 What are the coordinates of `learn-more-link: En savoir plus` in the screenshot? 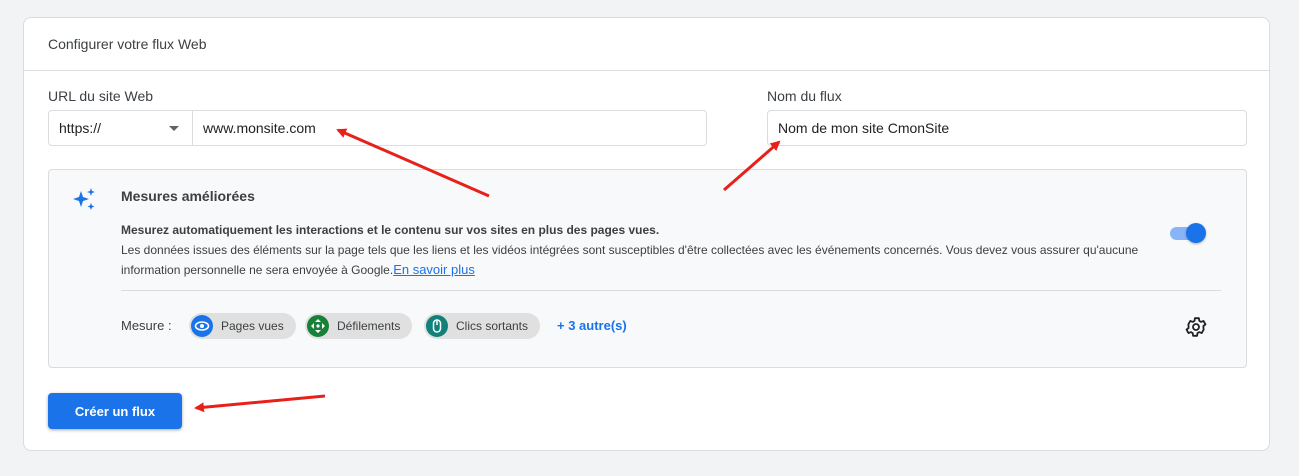 It's located at (434, 269).